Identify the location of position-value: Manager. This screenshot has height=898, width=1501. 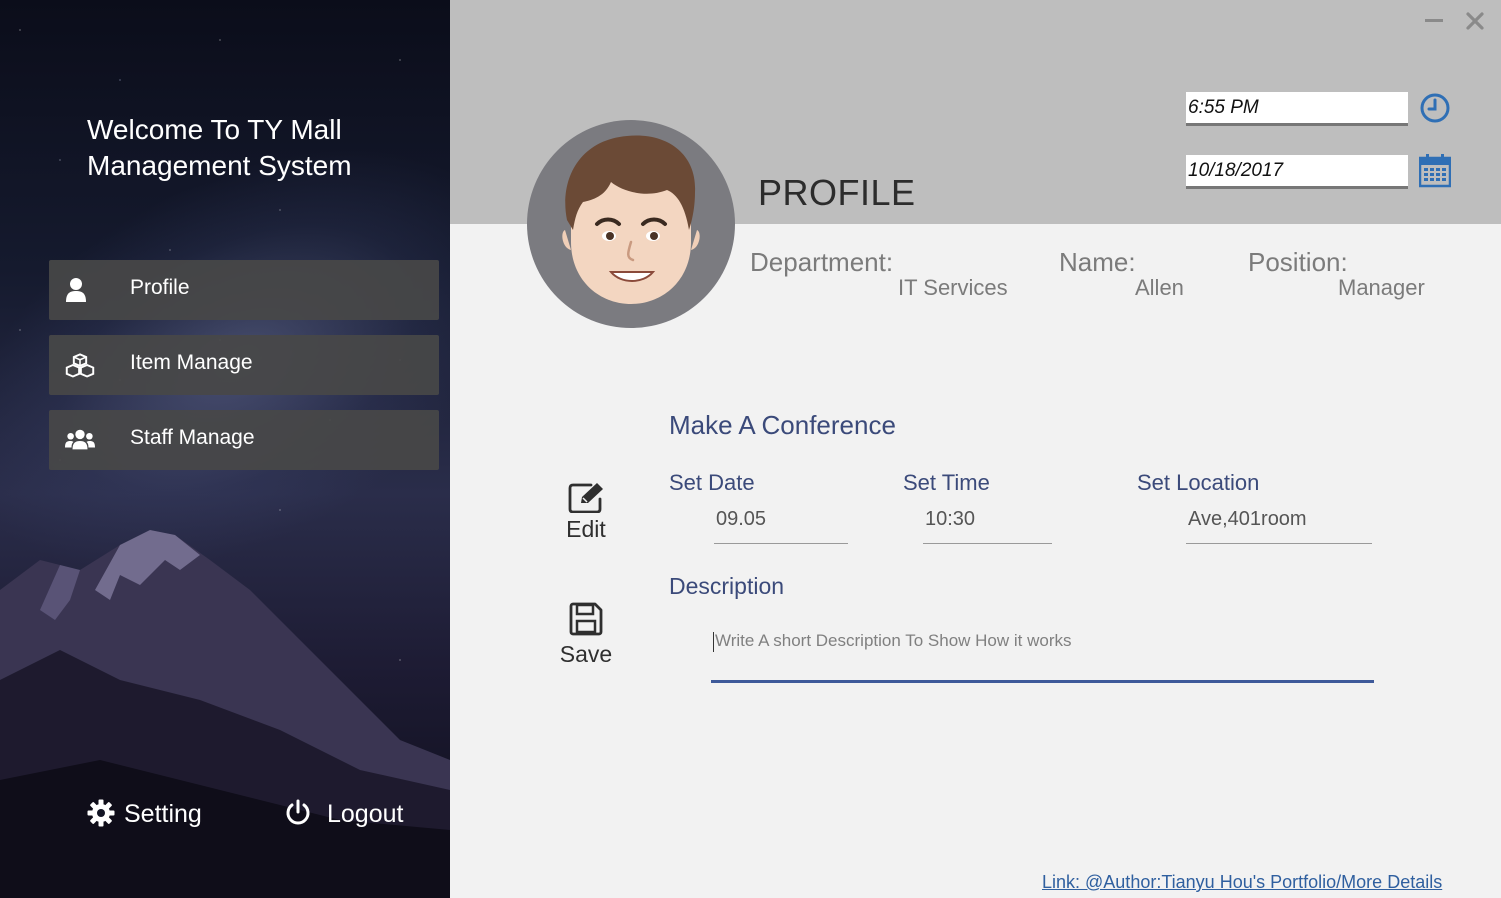
(1381, 287).